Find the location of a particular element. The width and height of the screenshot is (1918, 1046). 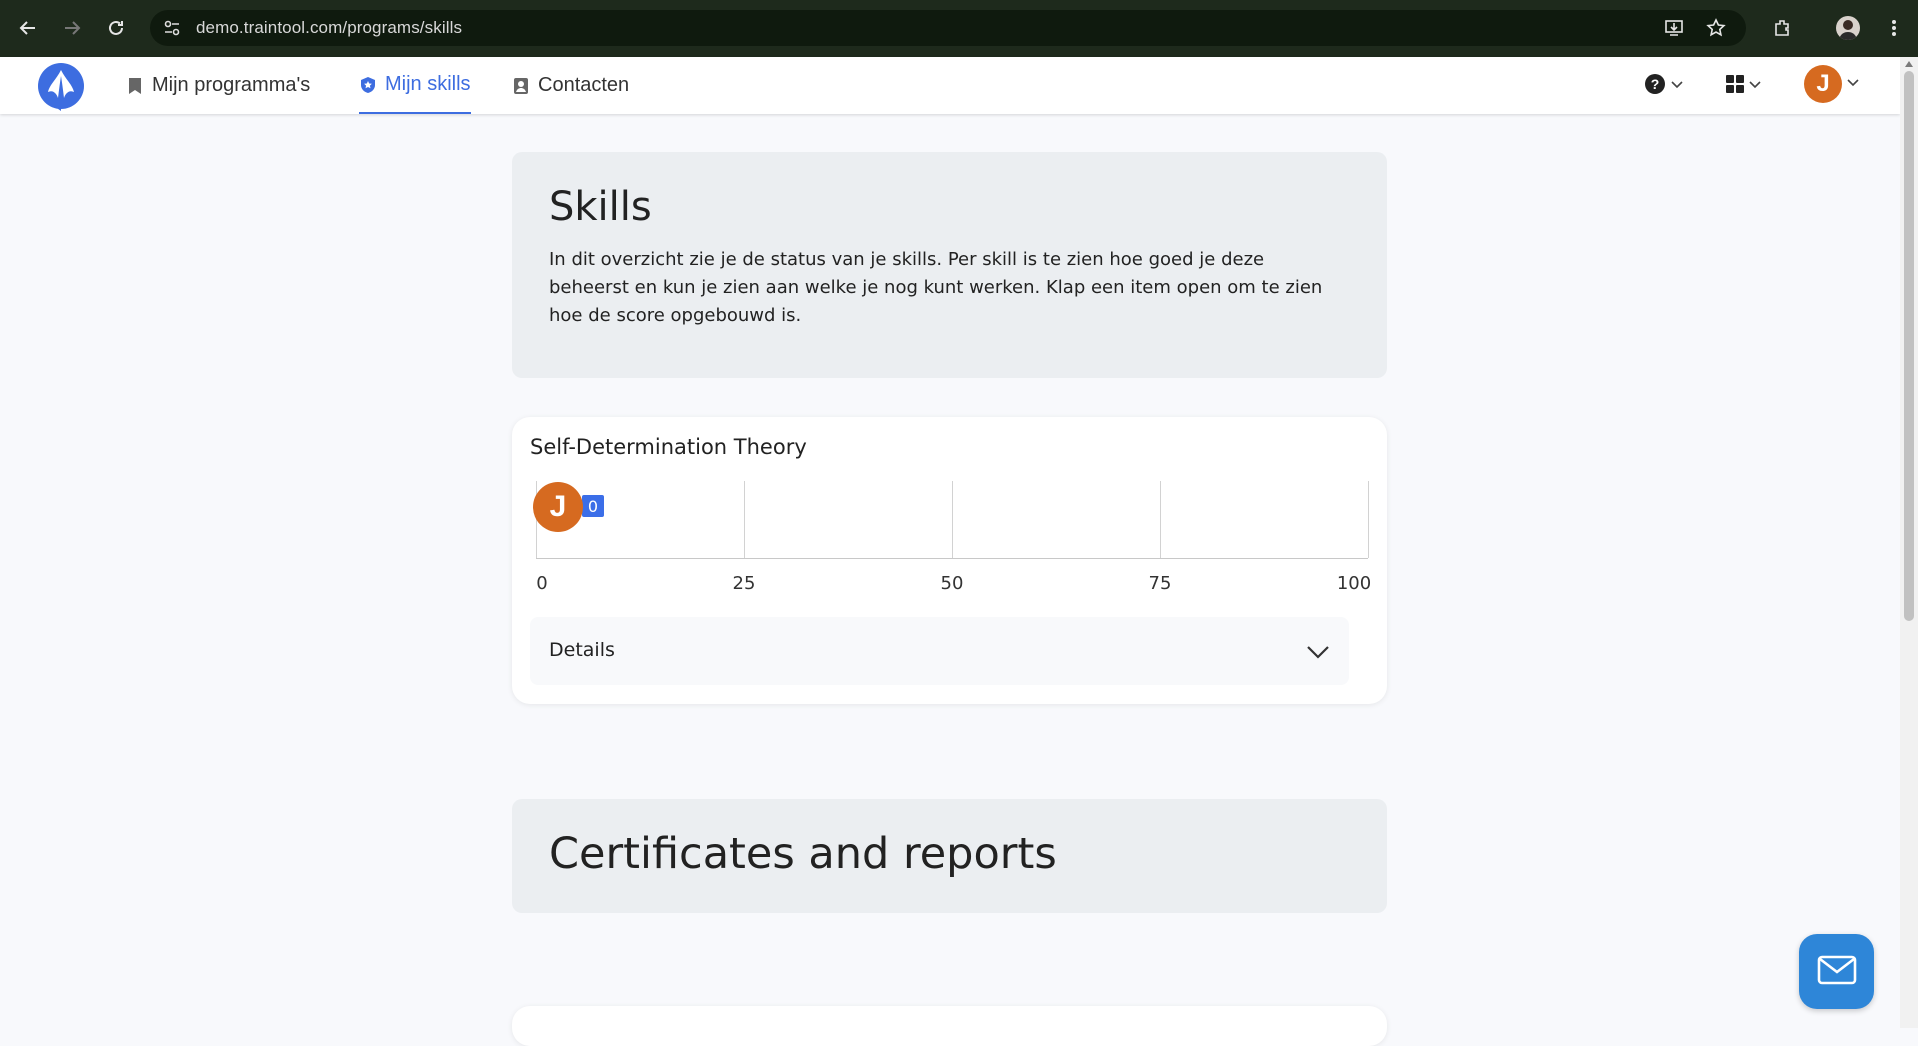

nav-label: Contacten is located at coordinates (584, 85).